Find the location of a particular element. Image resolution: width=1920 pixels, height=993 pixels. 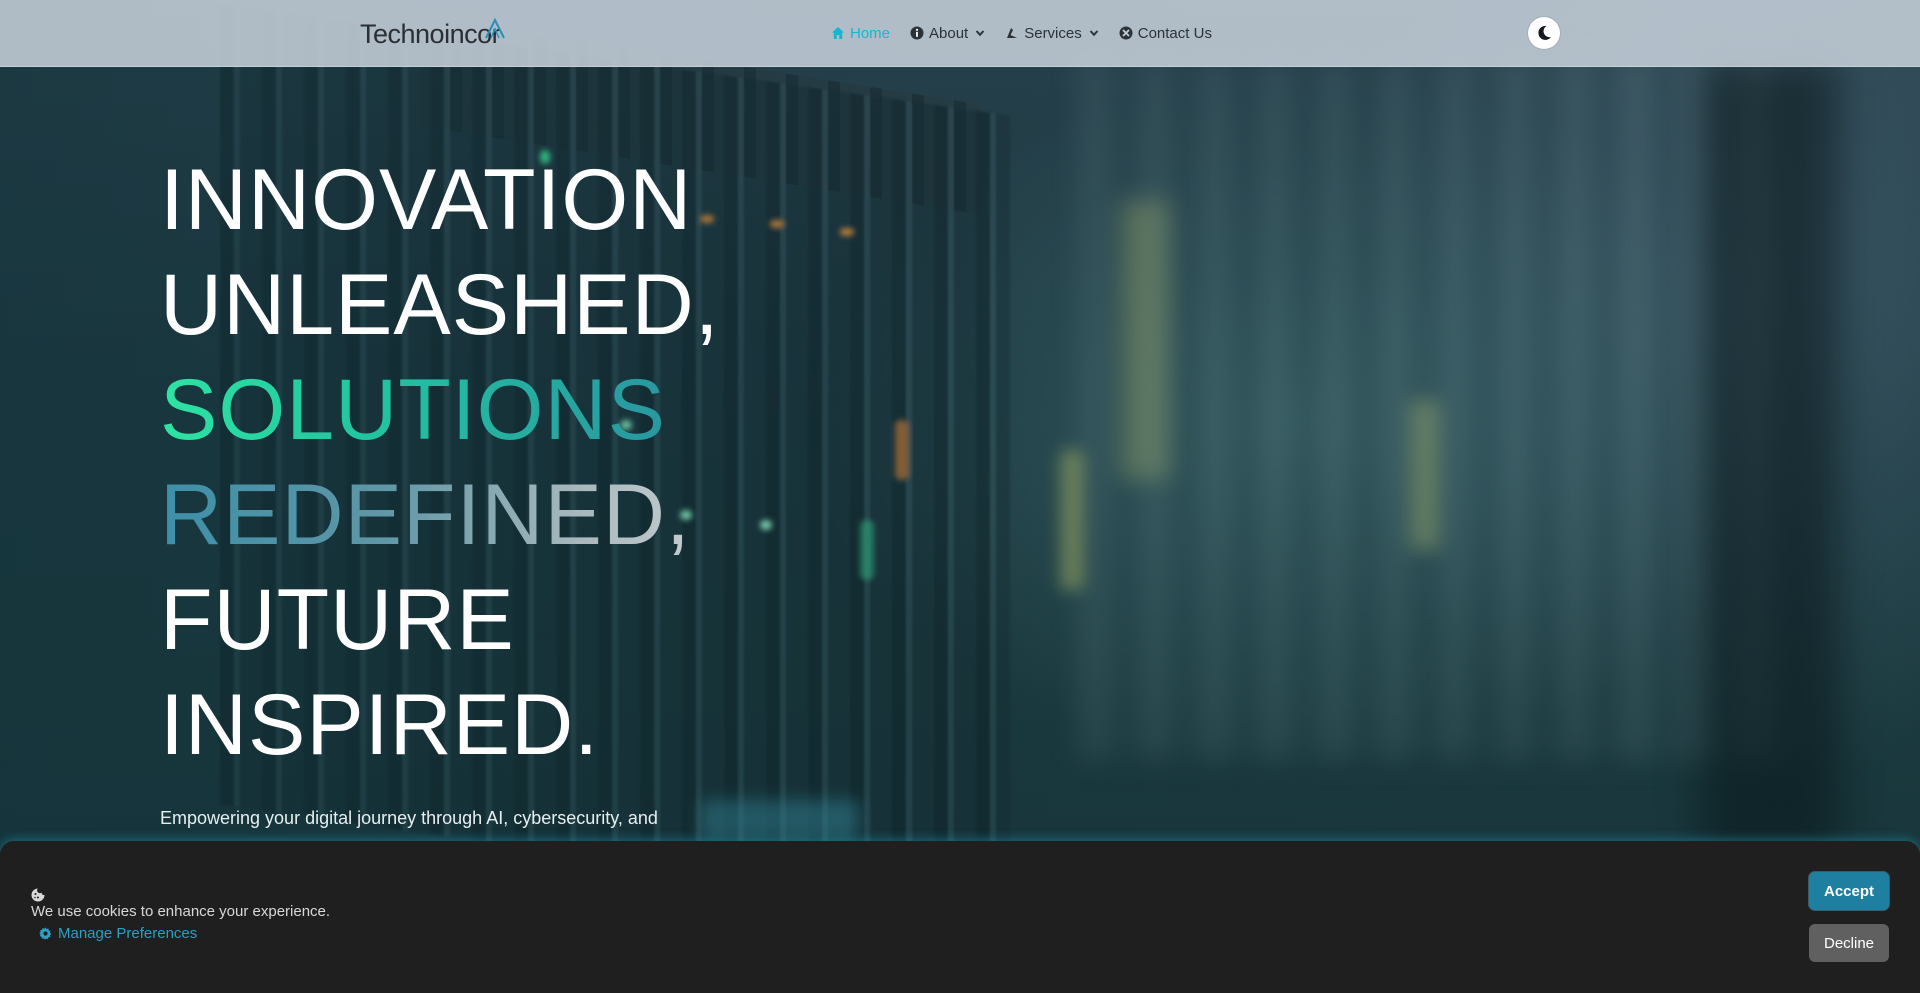

nav-contact: Contact Us is located at coordinates (1165, 33).